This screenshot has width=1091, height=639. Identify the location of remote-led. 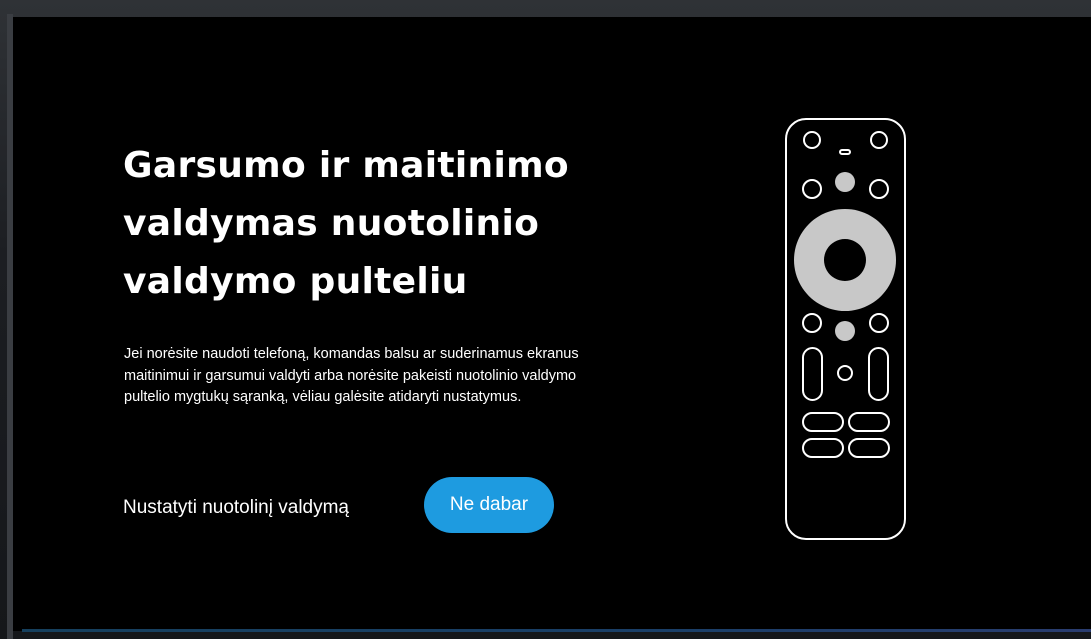
(845, 152).